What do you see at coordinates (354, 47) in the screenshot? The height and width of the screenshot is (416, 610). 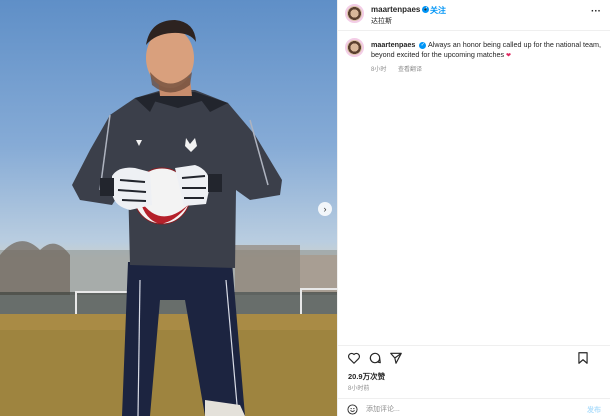 I see `caption-avatar` at bounding box center [354, 47].